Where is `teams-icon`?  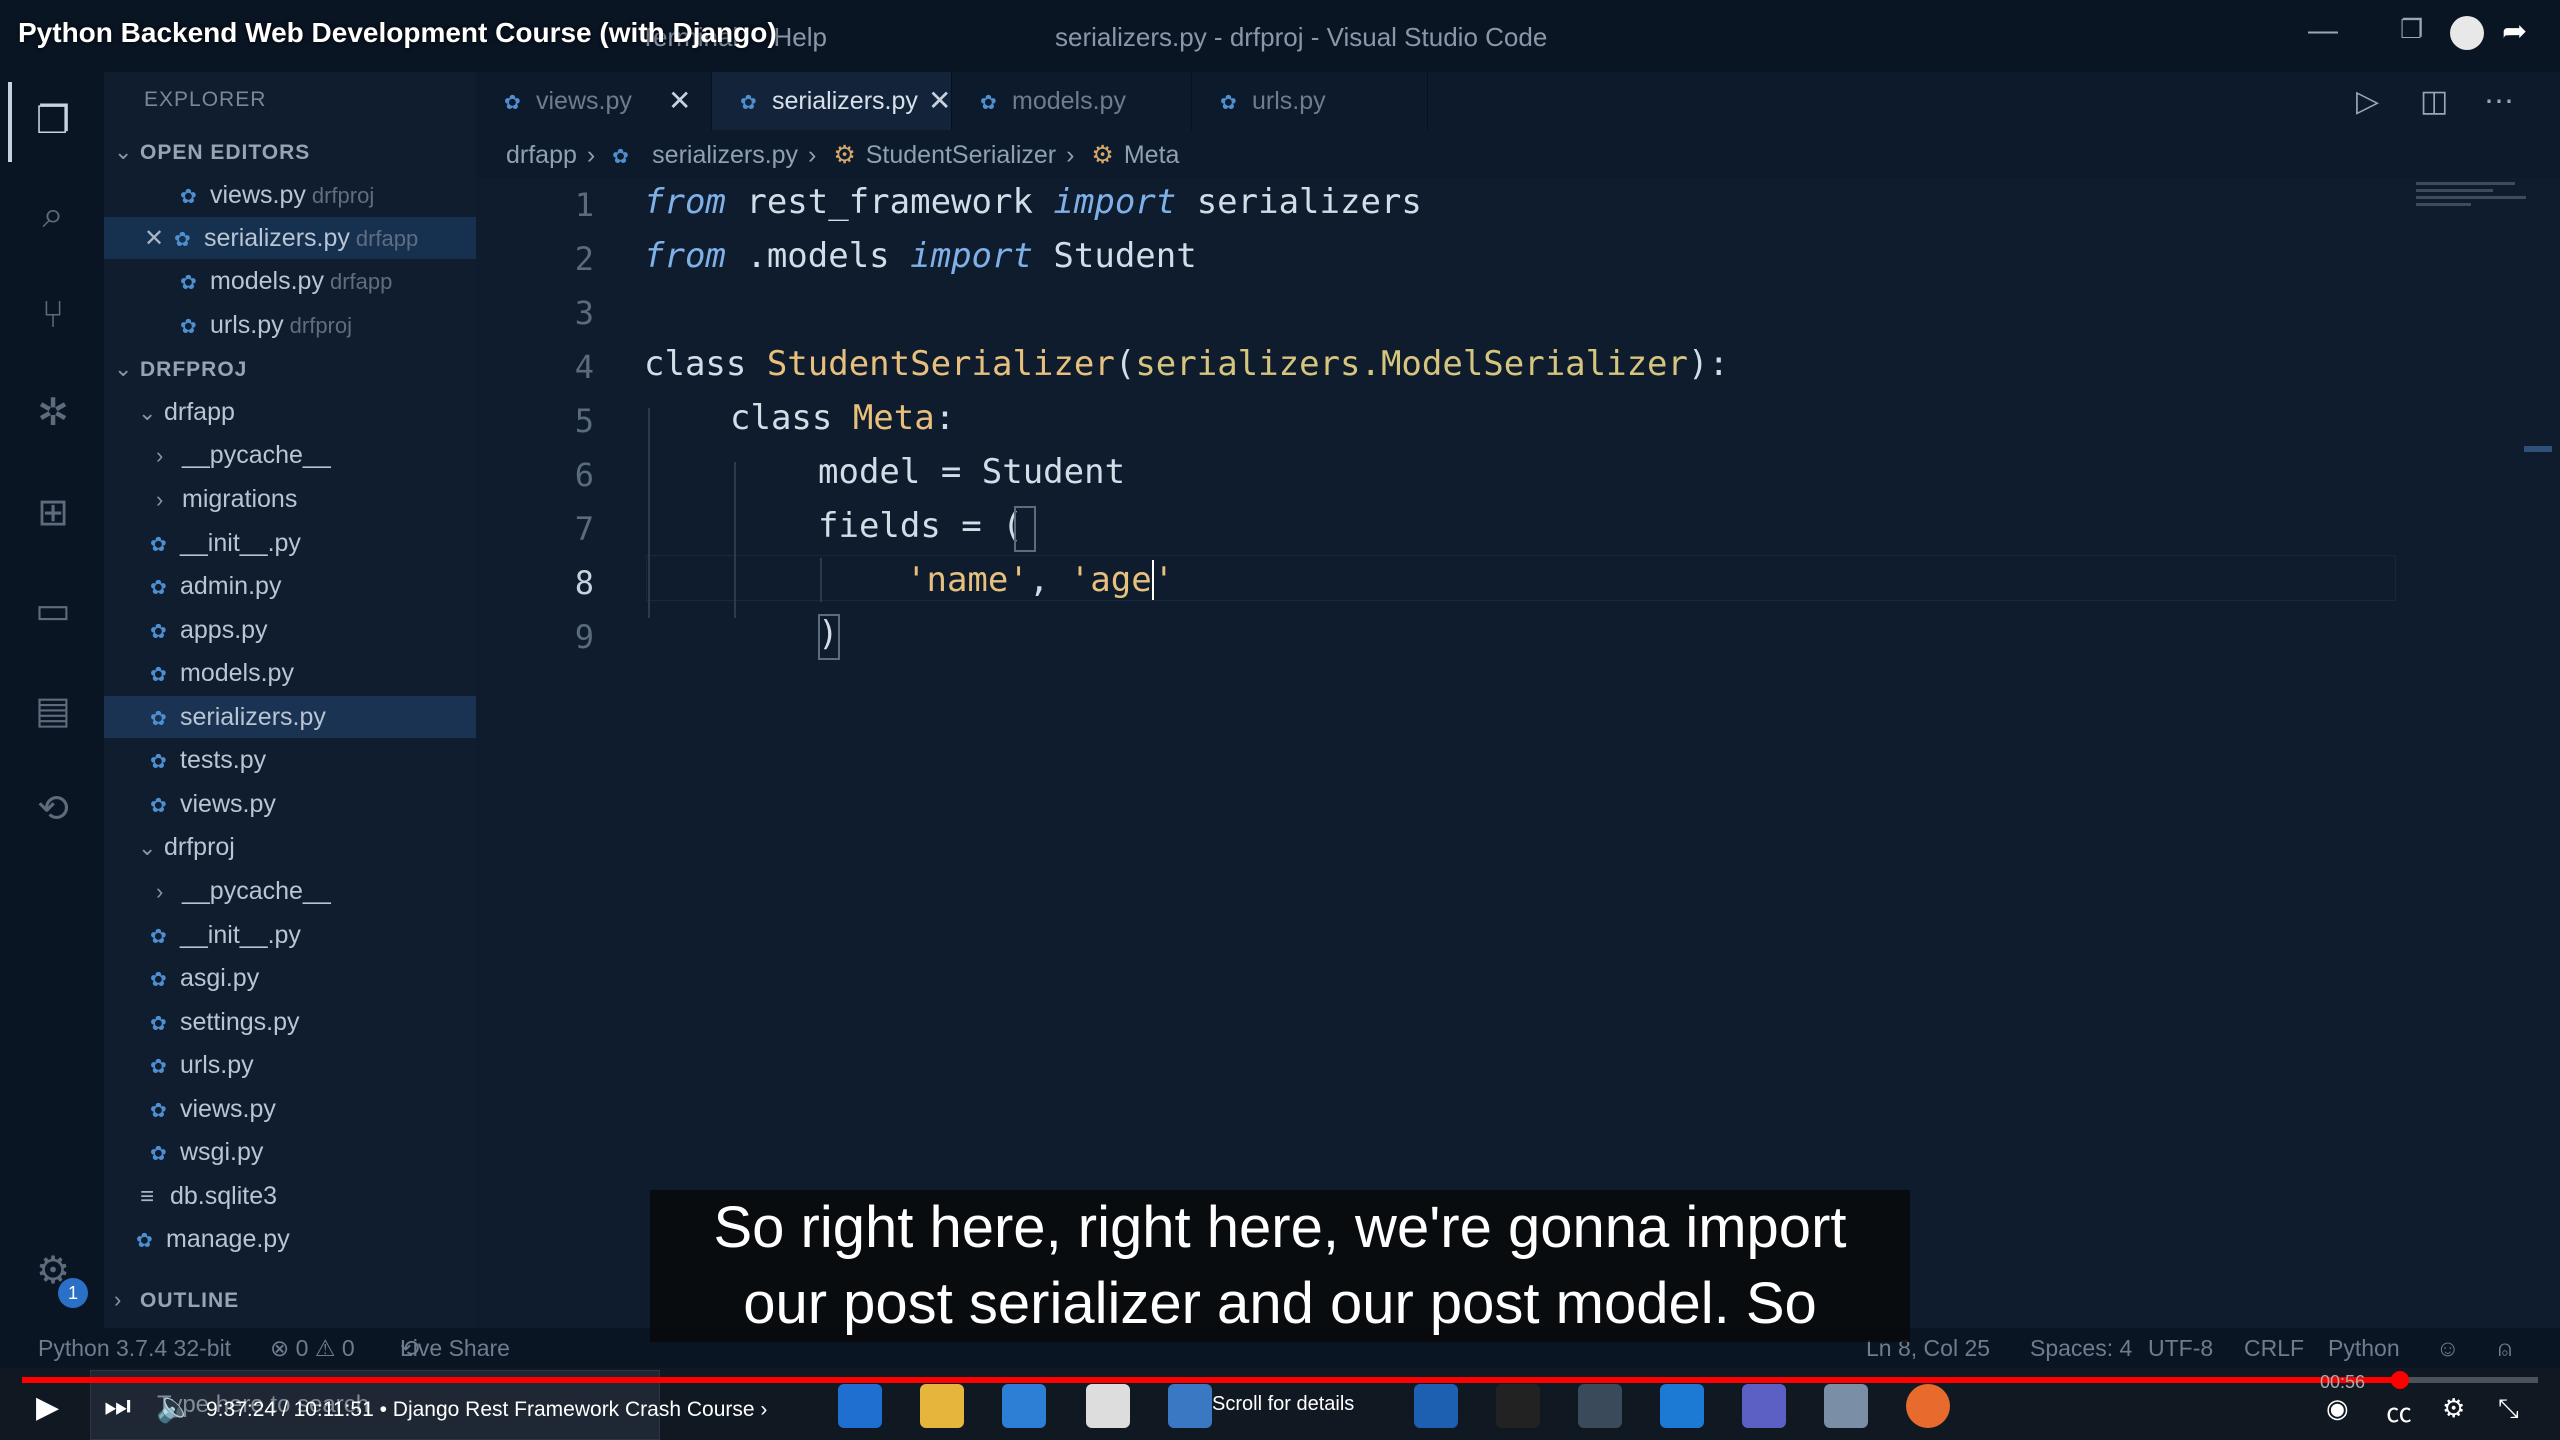
teams-icon is located at coordinates (1764, 1406).